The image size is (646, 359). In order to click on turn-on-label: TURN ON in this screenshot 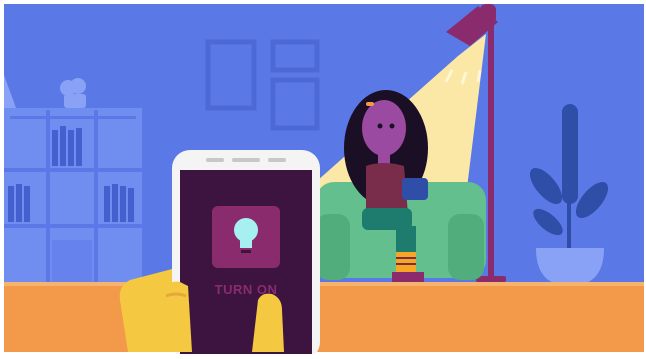, I will do `click(246, 289)`.